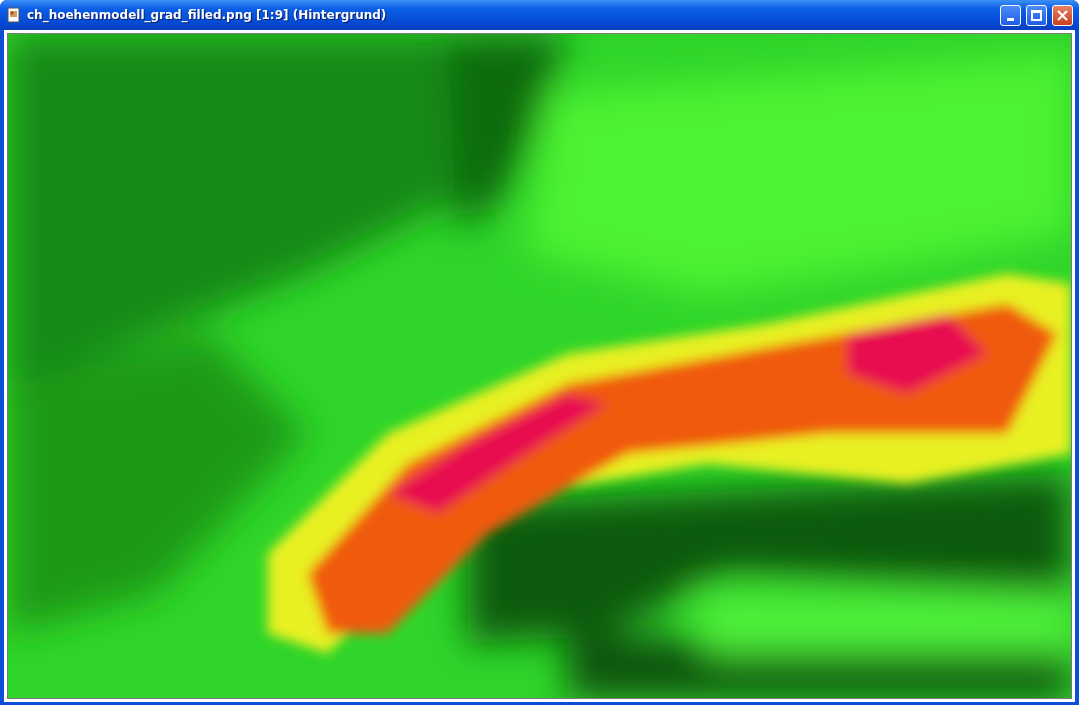 The height and width of the screenshot is (705, 1079). What do you see at coordinates (1010, 19) in the screenshot?
I see `minimize-icon` at bounding box center [1010, 19].